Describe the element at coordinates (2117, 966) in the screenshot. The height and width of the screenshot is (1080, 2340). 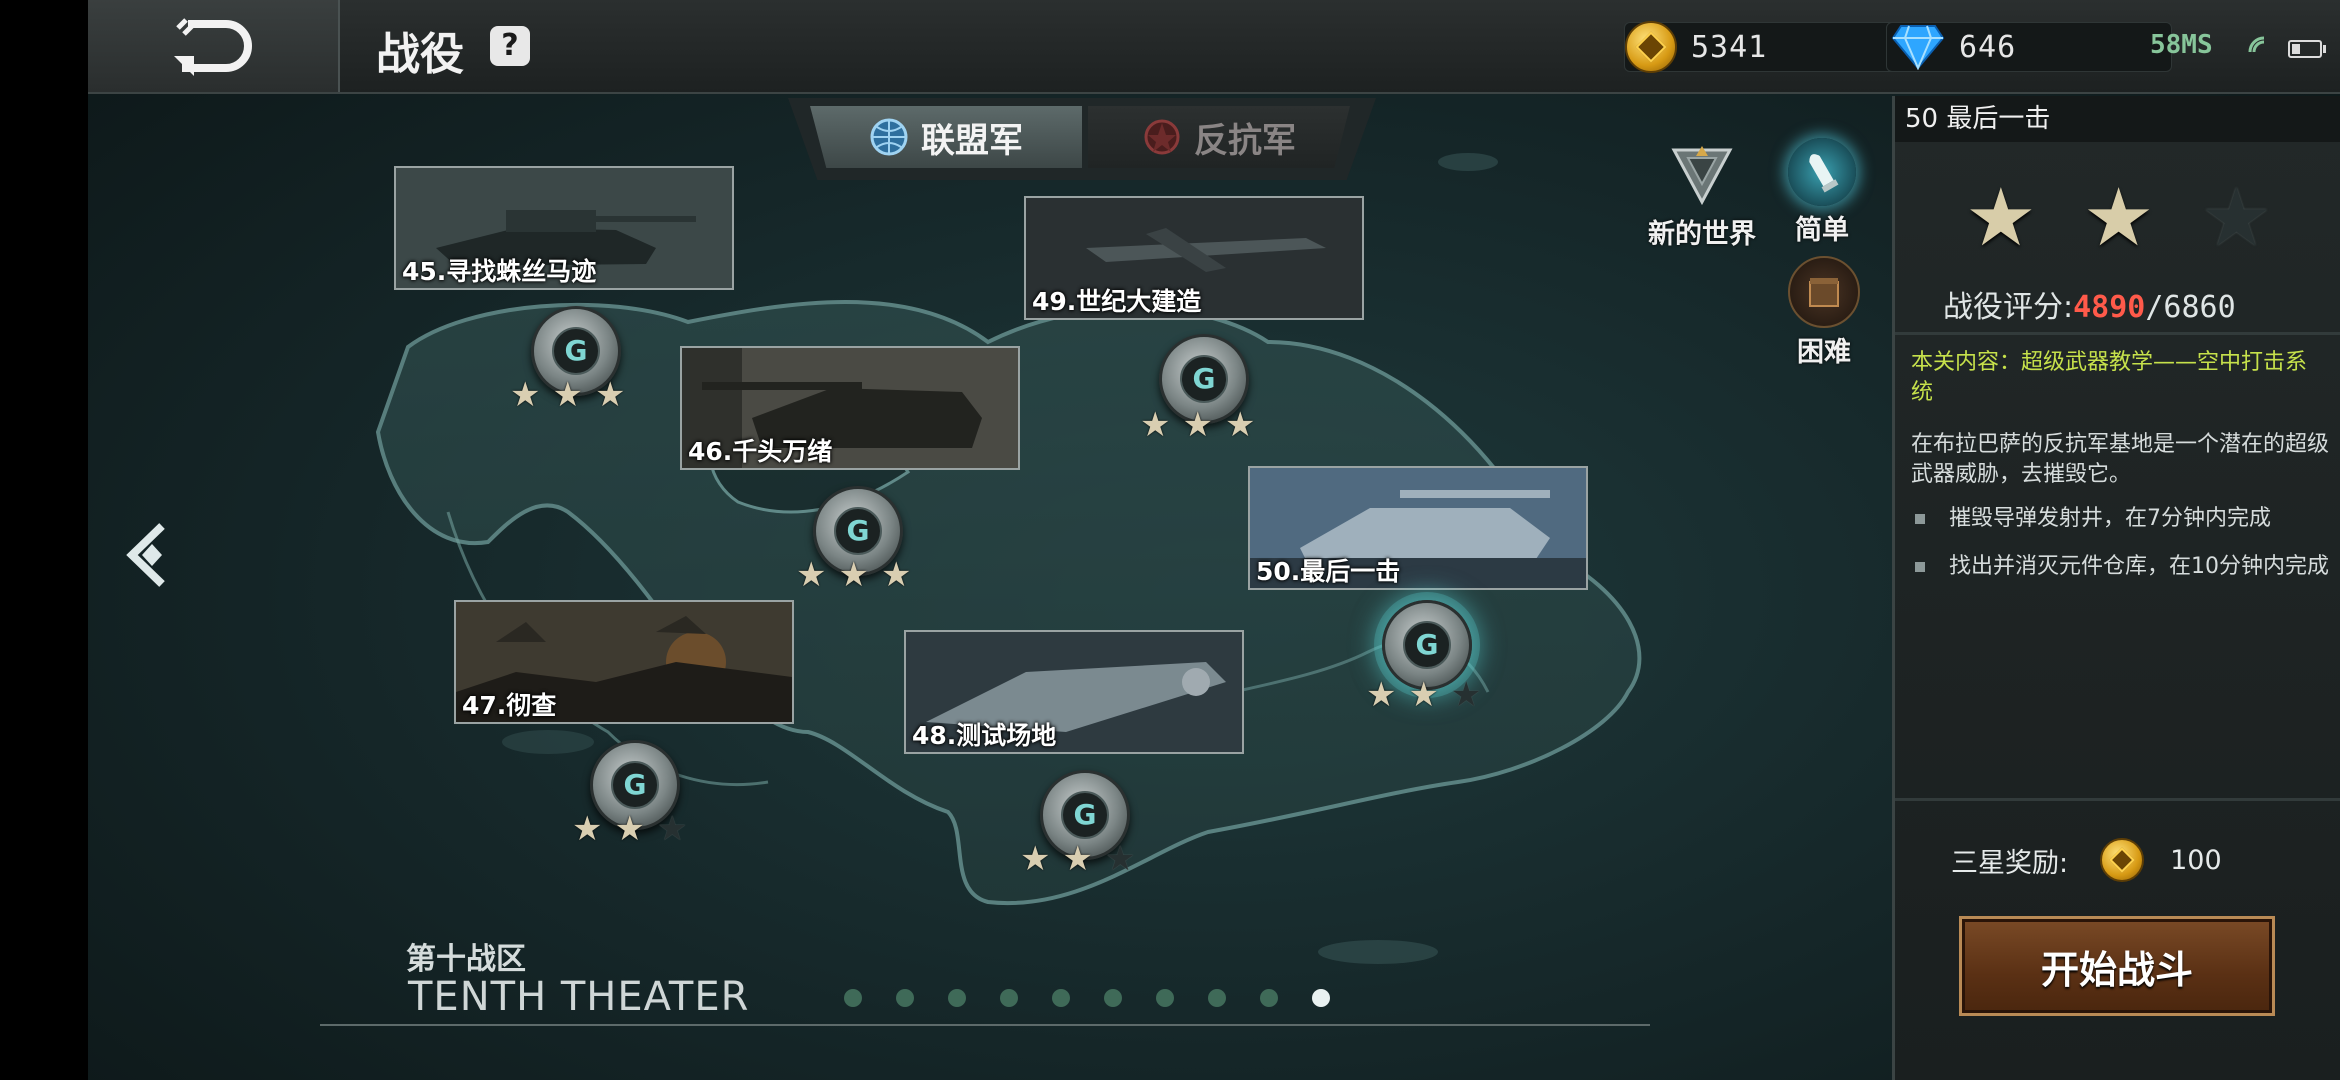
I see `start-battle-button: 开始战斗` at that location.